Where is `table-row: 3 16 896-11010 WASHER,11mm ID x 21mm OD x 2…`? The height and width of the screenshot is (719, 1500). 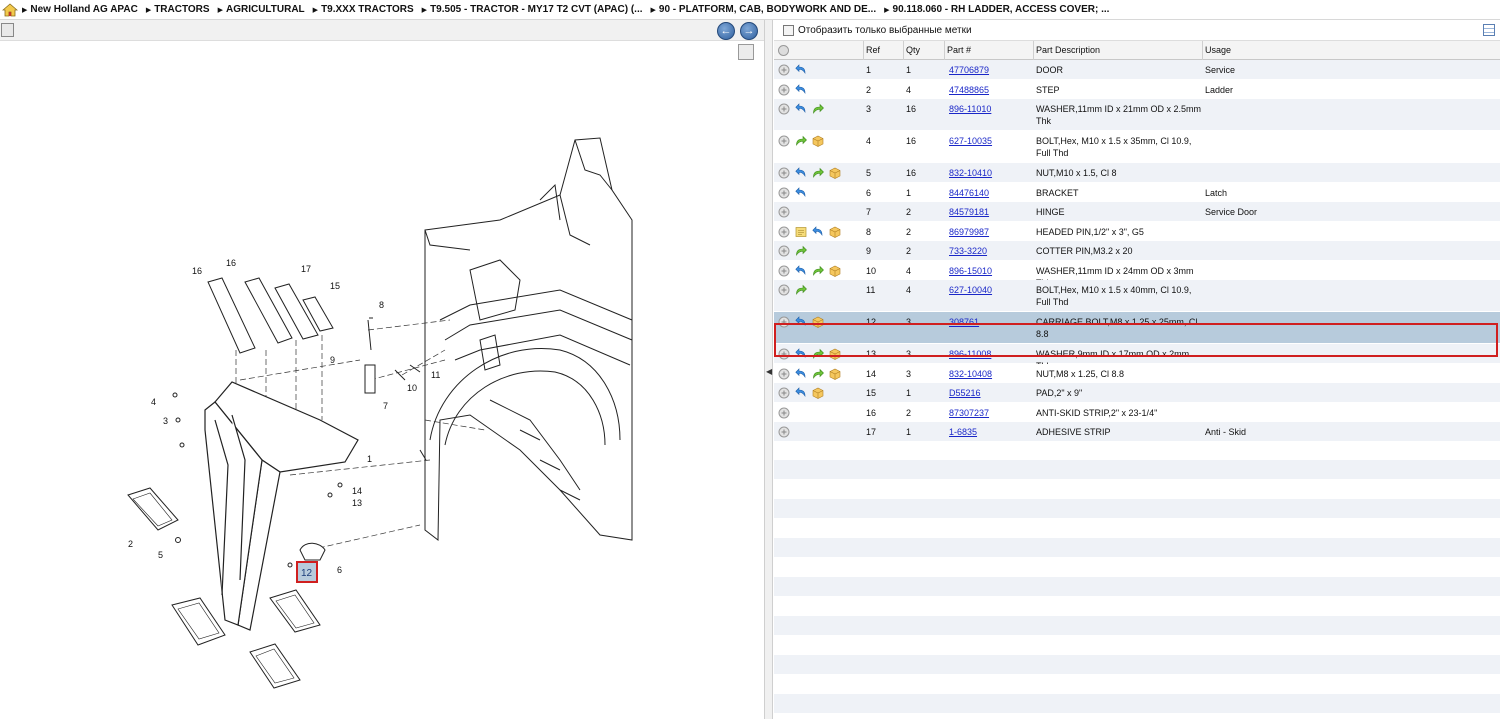 table-row: 3 16 896-11010 WASHER,11mm ID x 21mm OD x 2… is located at coordinates (1137, 115).